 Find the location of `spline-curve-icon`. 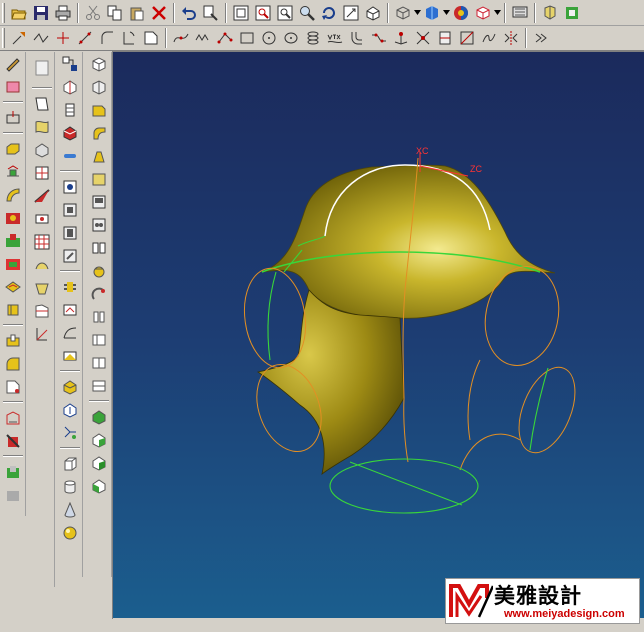

spline-curve-icon is located at coordinates (181, 38).